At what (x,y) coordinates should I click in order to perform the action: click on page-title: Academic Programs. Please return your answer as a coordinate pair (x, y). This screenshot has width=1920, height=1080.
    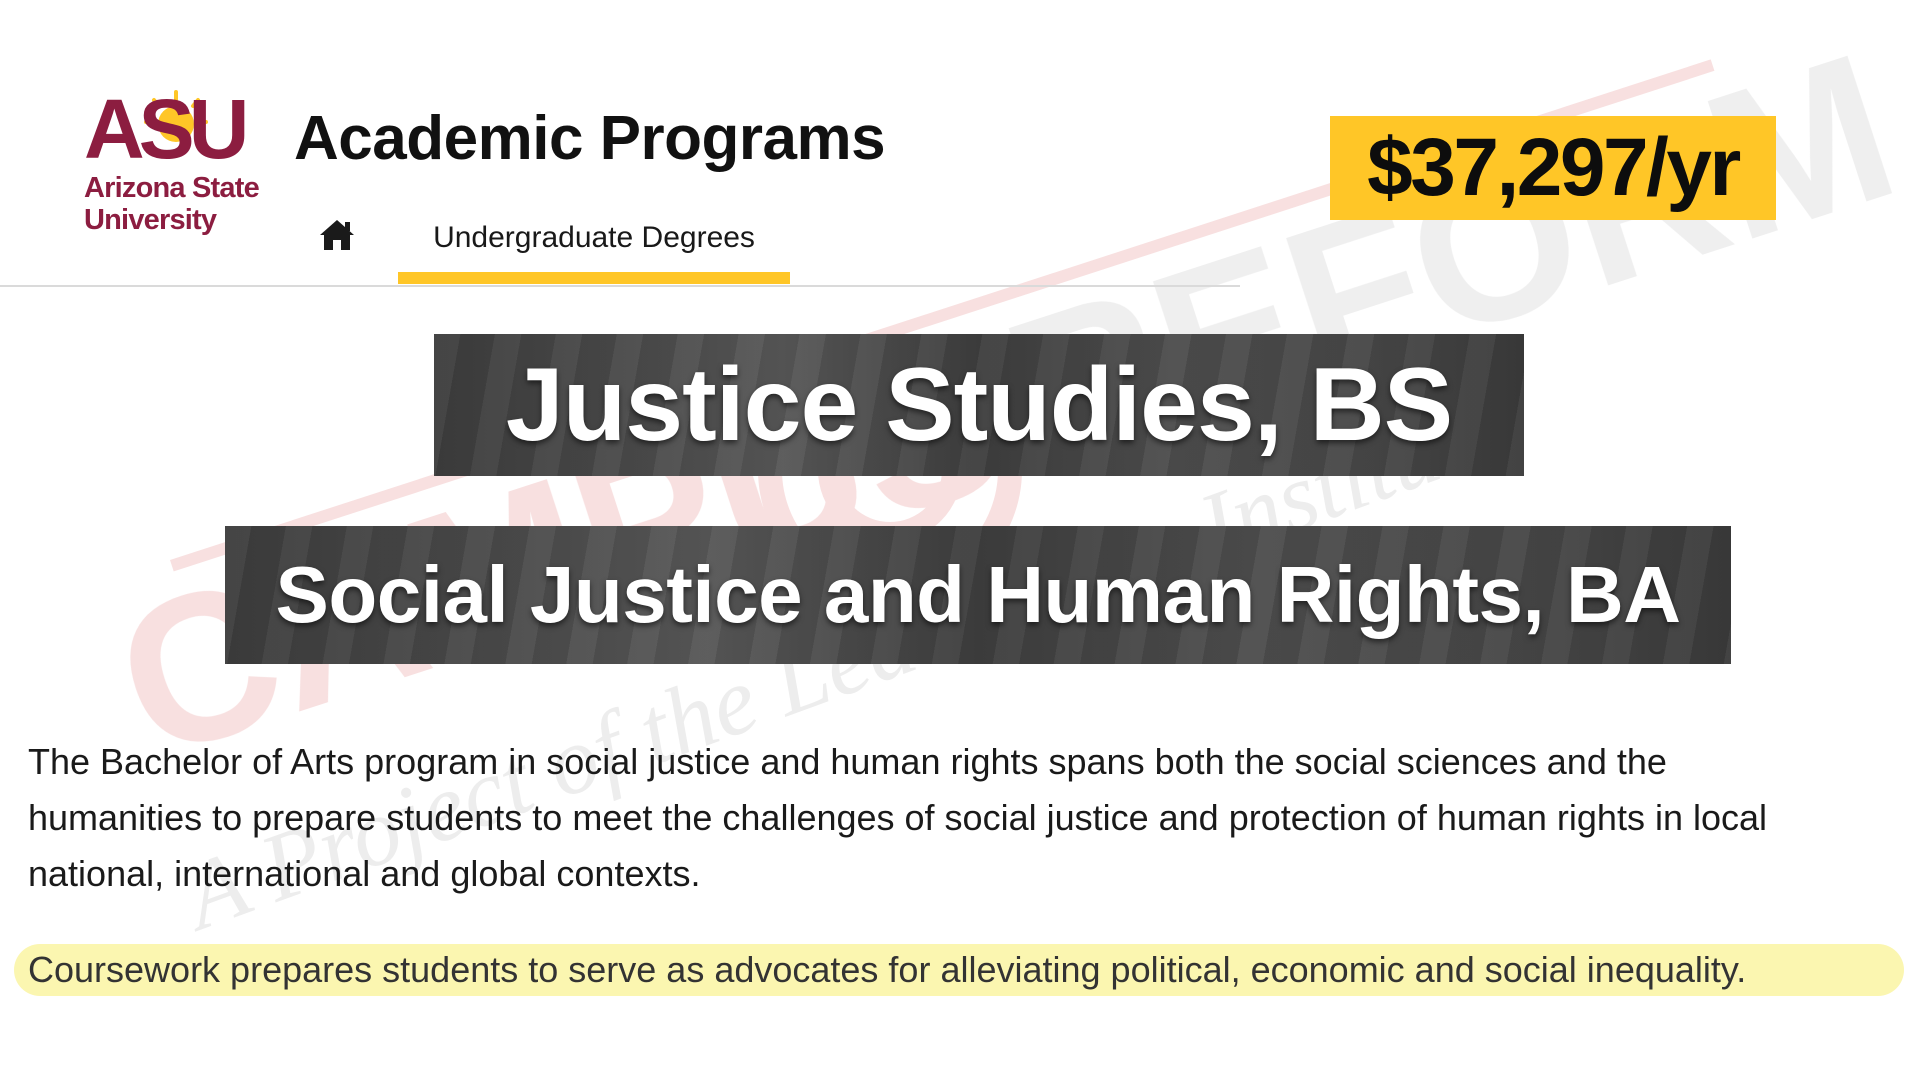
    Looking at the image, I should click on (590, 138).